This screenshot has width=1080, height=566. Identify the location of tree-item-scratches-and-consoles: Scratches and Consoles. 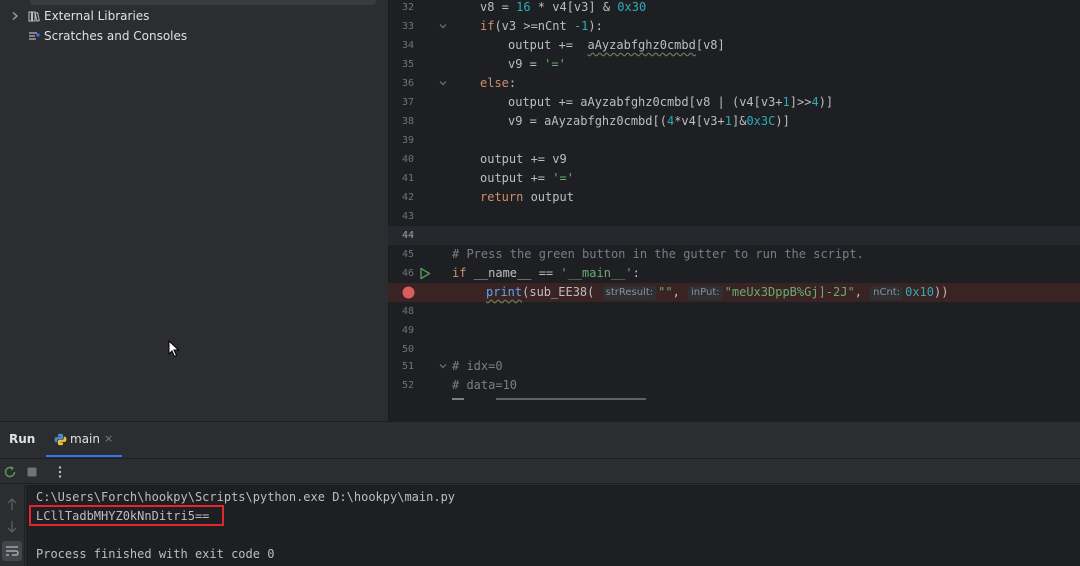
(107, 36).